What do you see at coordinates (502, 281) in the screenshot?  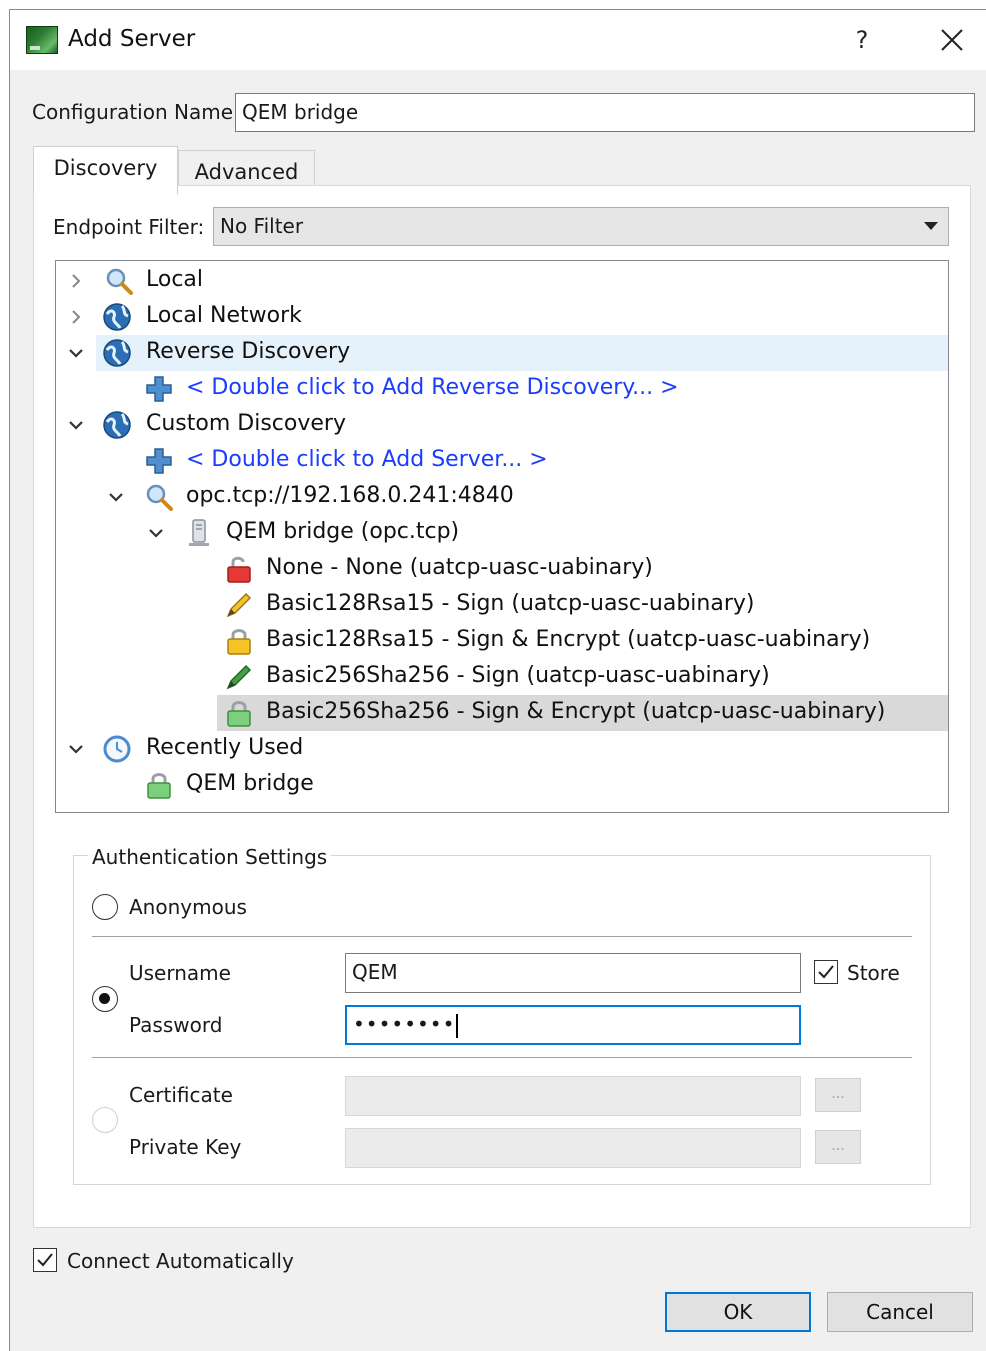 I see `tree-item-local: Local` at bounding box center [502, 281].